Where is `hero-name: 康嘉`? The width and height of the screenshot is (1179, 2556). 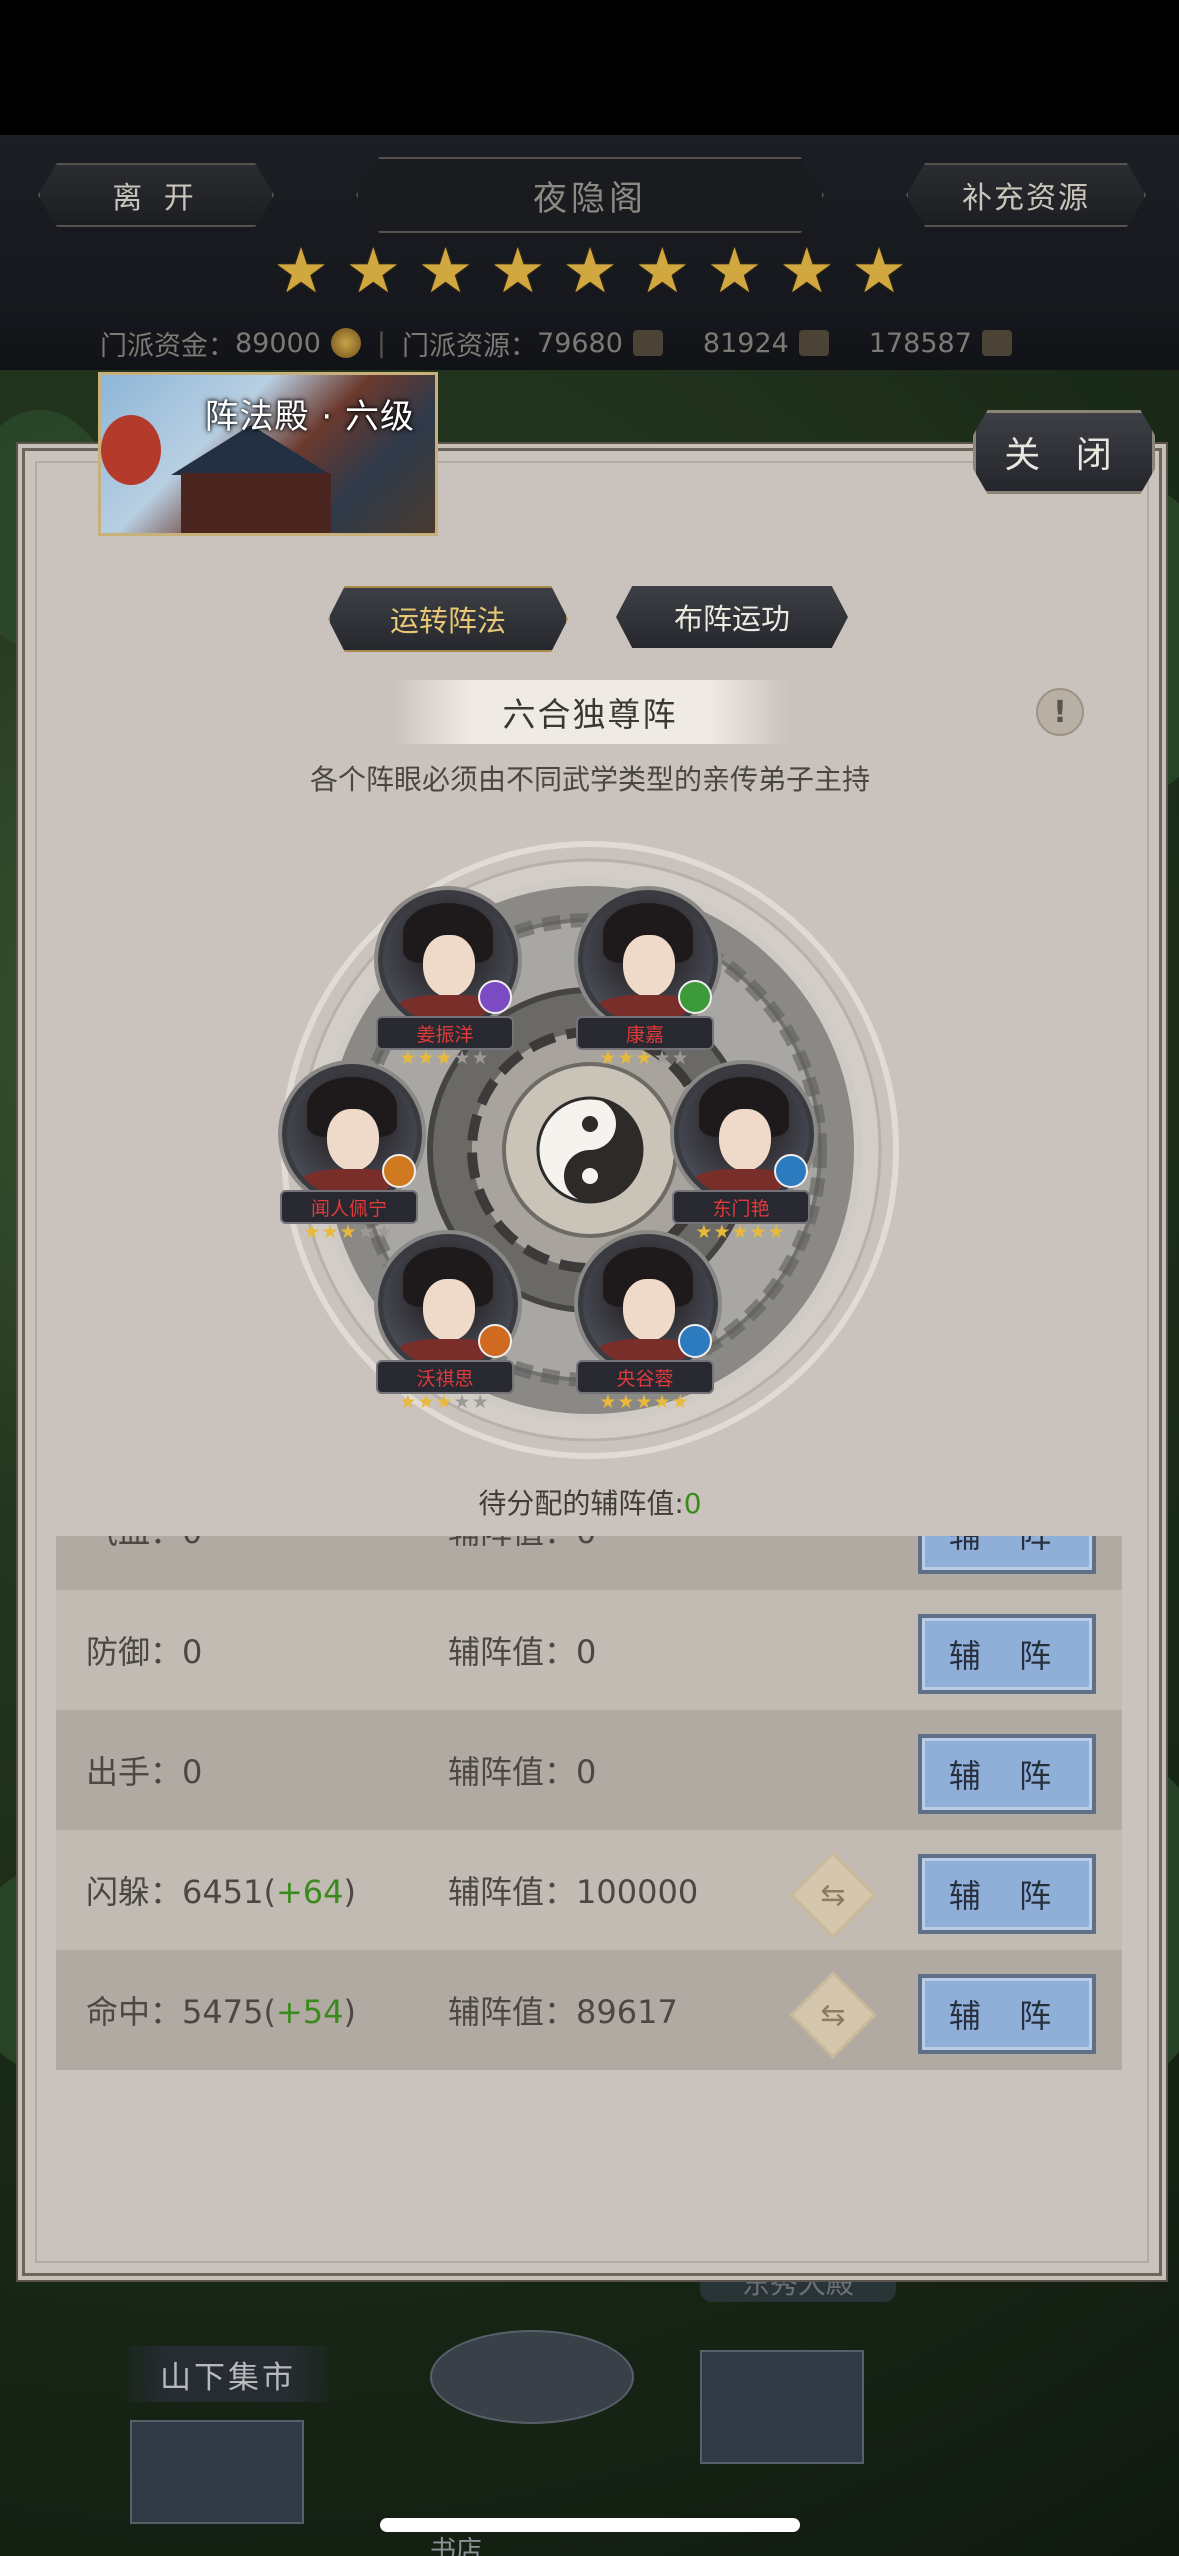 hero-name: 康嘉 is located at coordinates (645, 1033).